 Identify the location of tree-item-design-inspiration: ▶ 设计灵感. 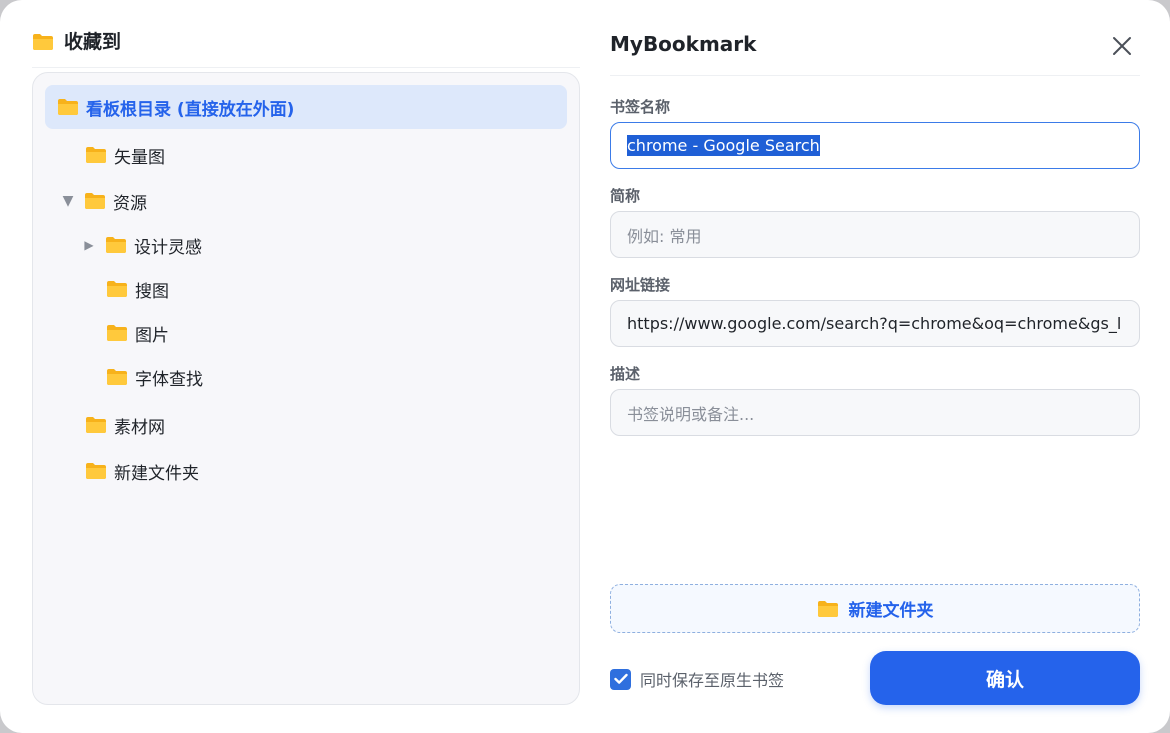
(142, 245).